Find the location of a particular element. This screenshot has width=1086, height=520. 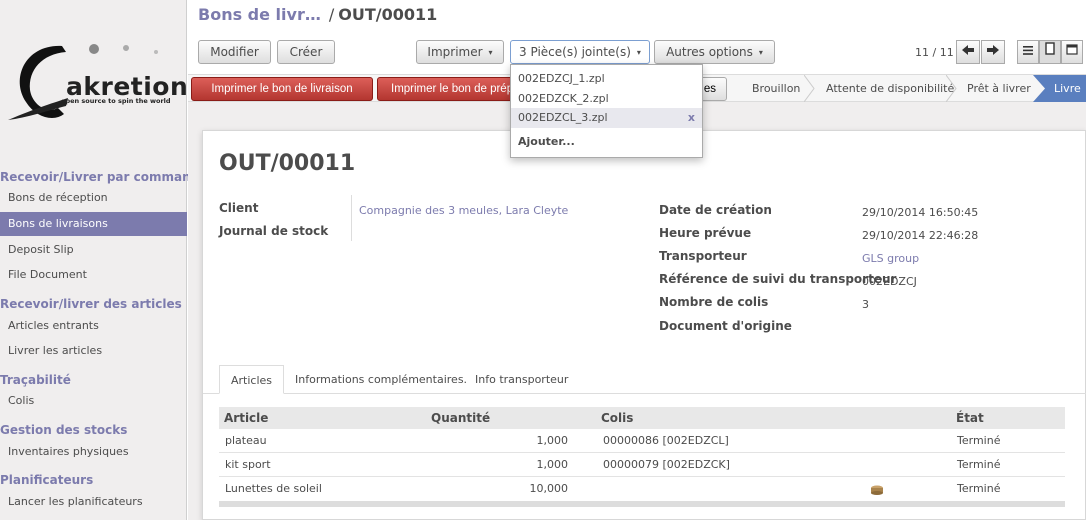

table-footer is located at coordinates (642, 504).